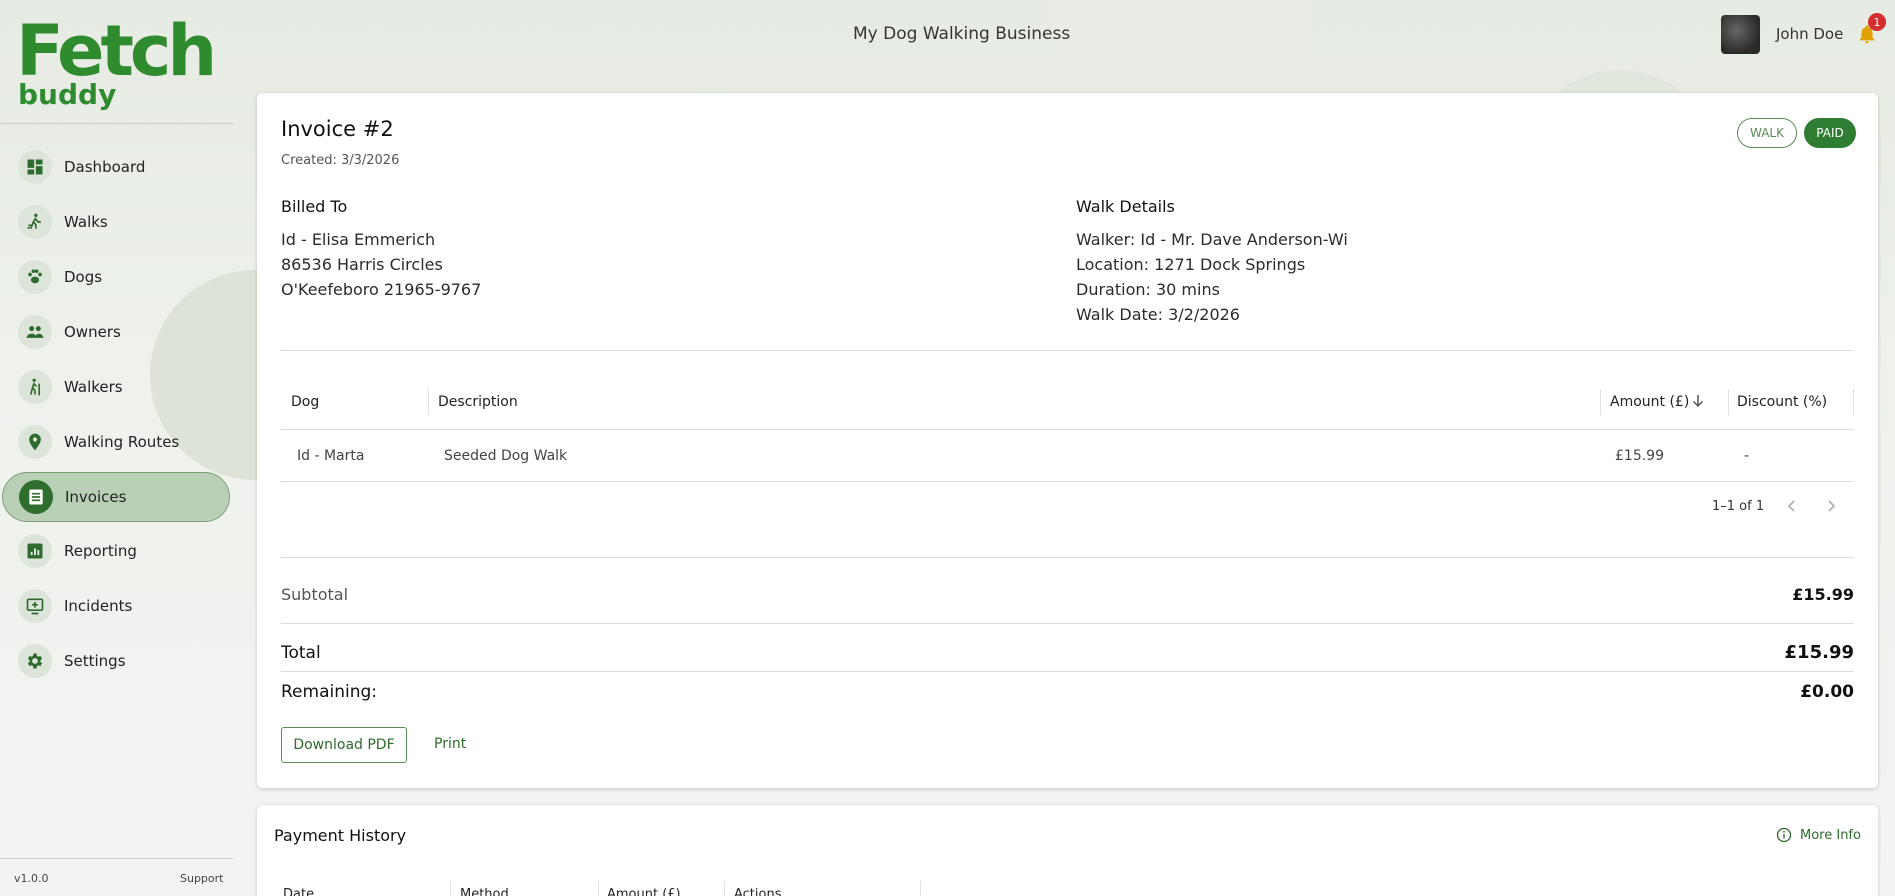 The height and width of the screenshot is (896, 1895). What do you see at coordinates (315, 594) in the screenshot?
I see `subtotal-label: Subtotal` at bounding box center [315, 594].